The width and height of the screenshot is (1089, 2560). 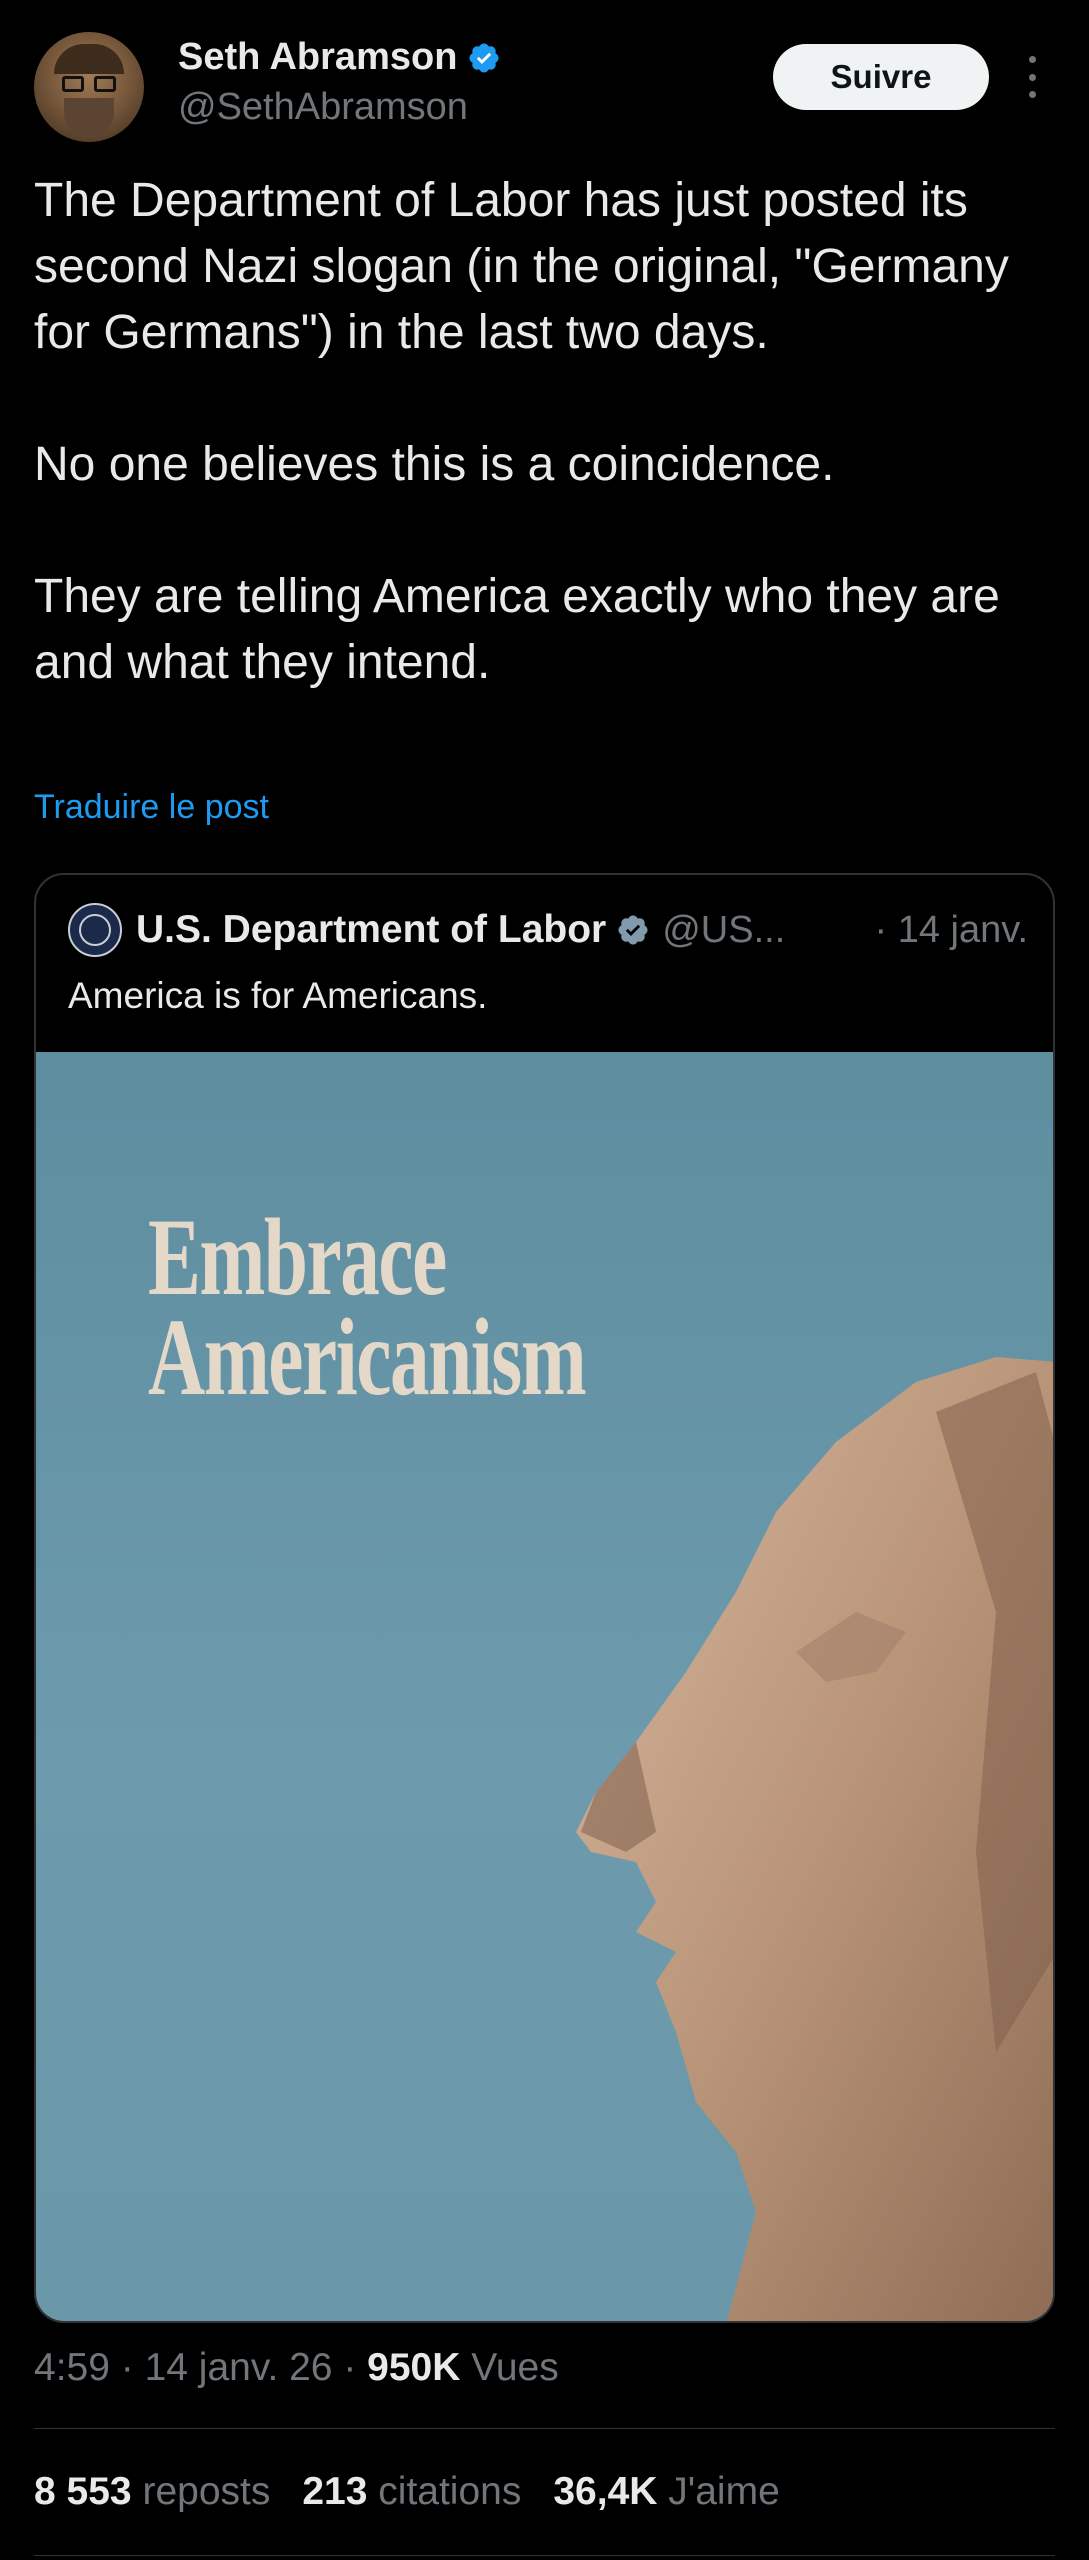 I want to click on likes-label: J'aime, so click(x=724, y=2491).